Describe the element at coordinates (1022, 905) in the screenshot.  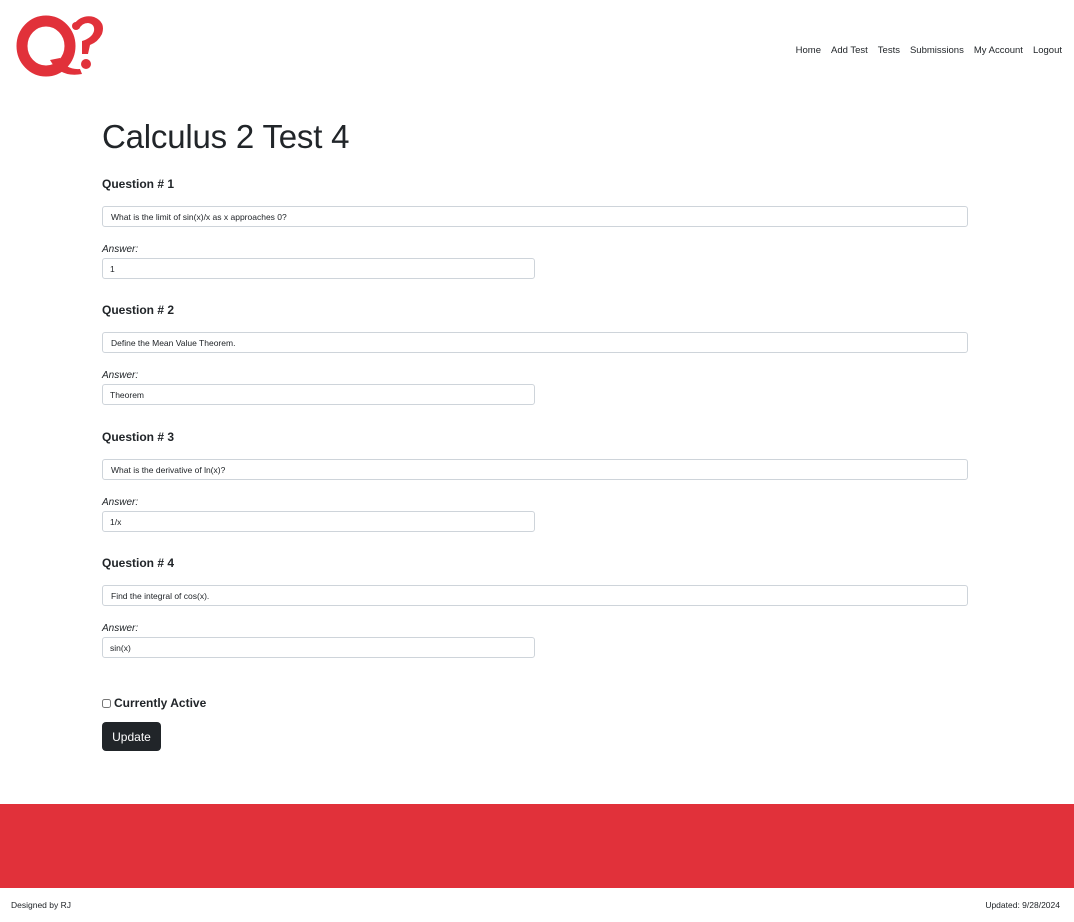
I see `footer-updated: Updated: 9/28/2024` at that location.